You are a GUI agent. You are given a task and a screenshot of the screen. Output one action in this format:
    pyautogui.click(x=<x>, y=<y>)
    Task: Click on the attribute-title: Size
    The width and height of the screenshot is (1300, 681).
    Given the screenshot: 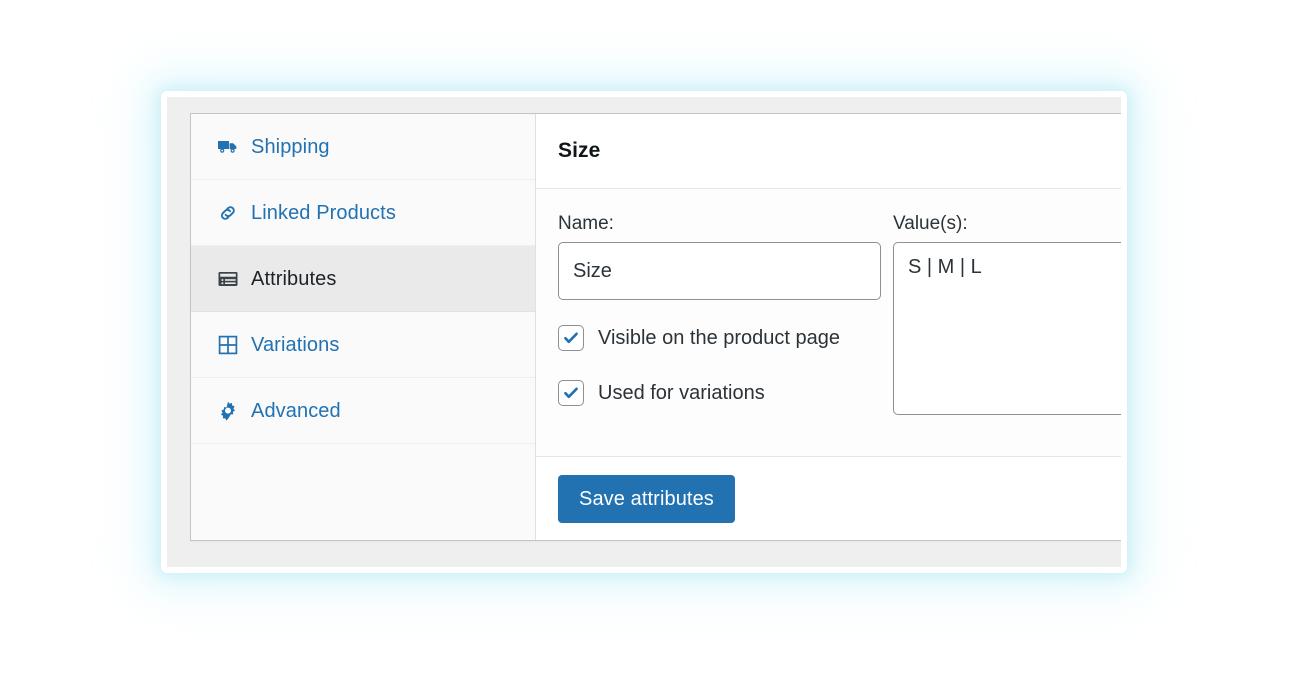 What is the action you would take?
    pyautogui.click(x=579, y=150)
    